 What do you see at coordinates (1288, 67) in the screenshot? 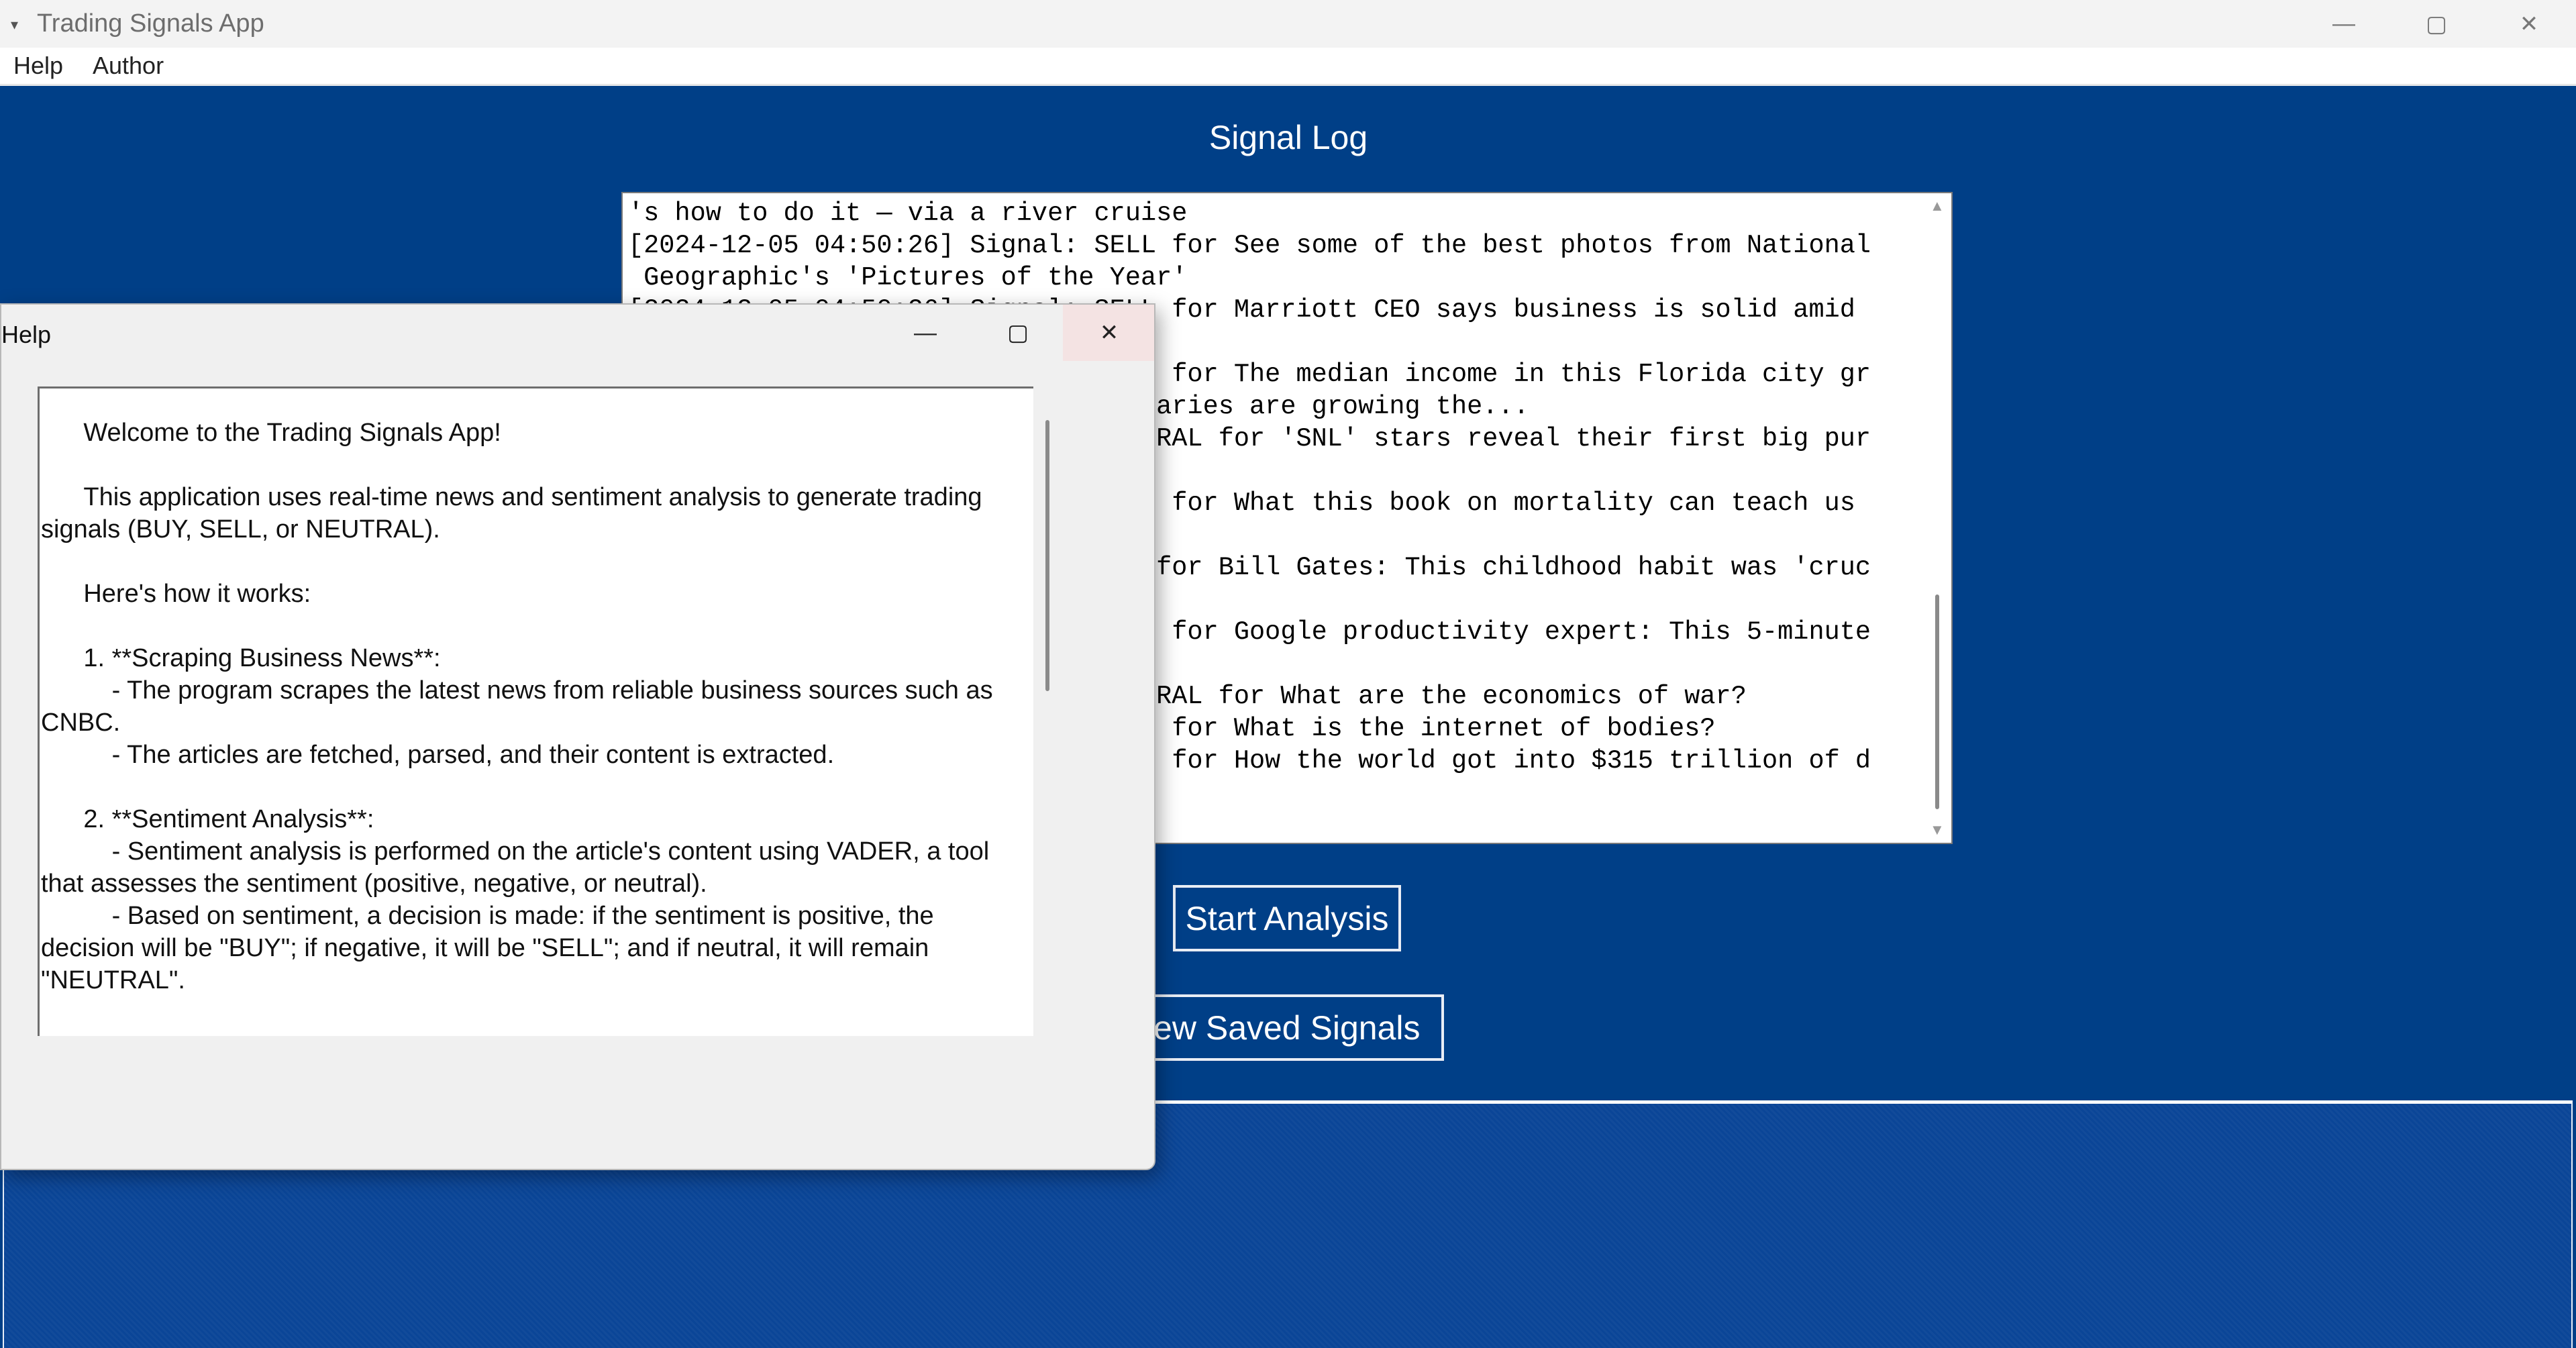
I see `menubar: Help Author` at bounding box center [1288, 67].